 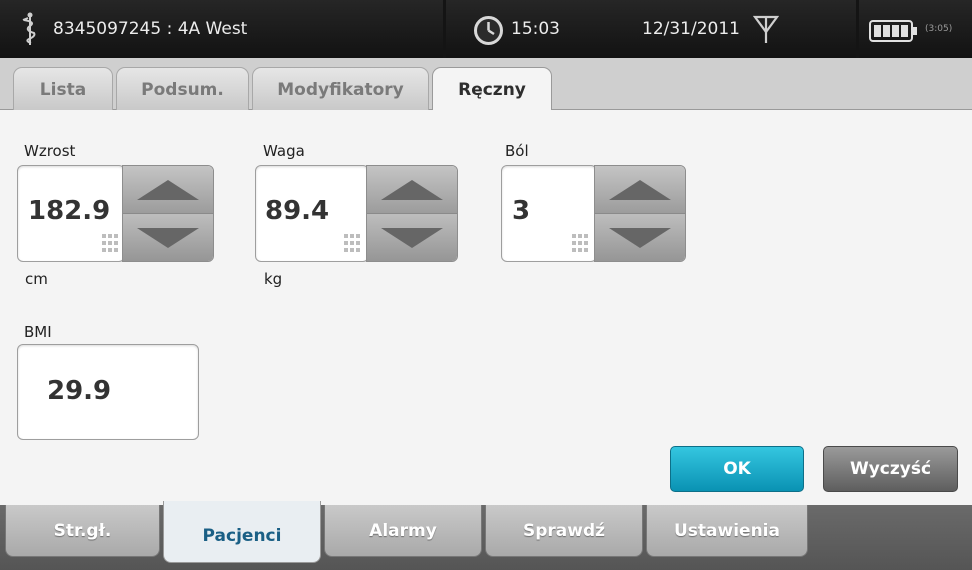 I want to click on battery-time-label: (3:05), so click(x=939, y=29).